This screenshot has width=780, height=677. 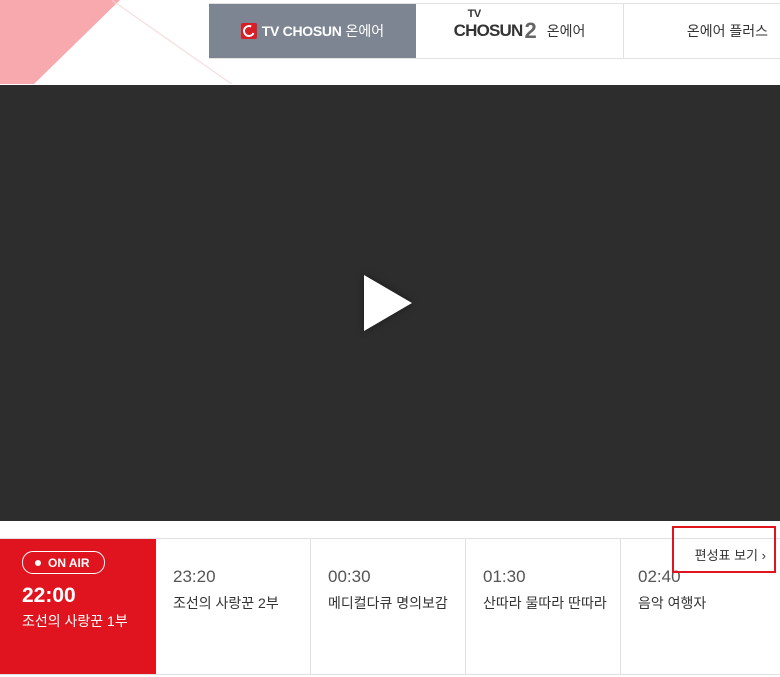 I want to click on slot-title: 메디컬다큐 명의보감, so click(x=388, y=603).